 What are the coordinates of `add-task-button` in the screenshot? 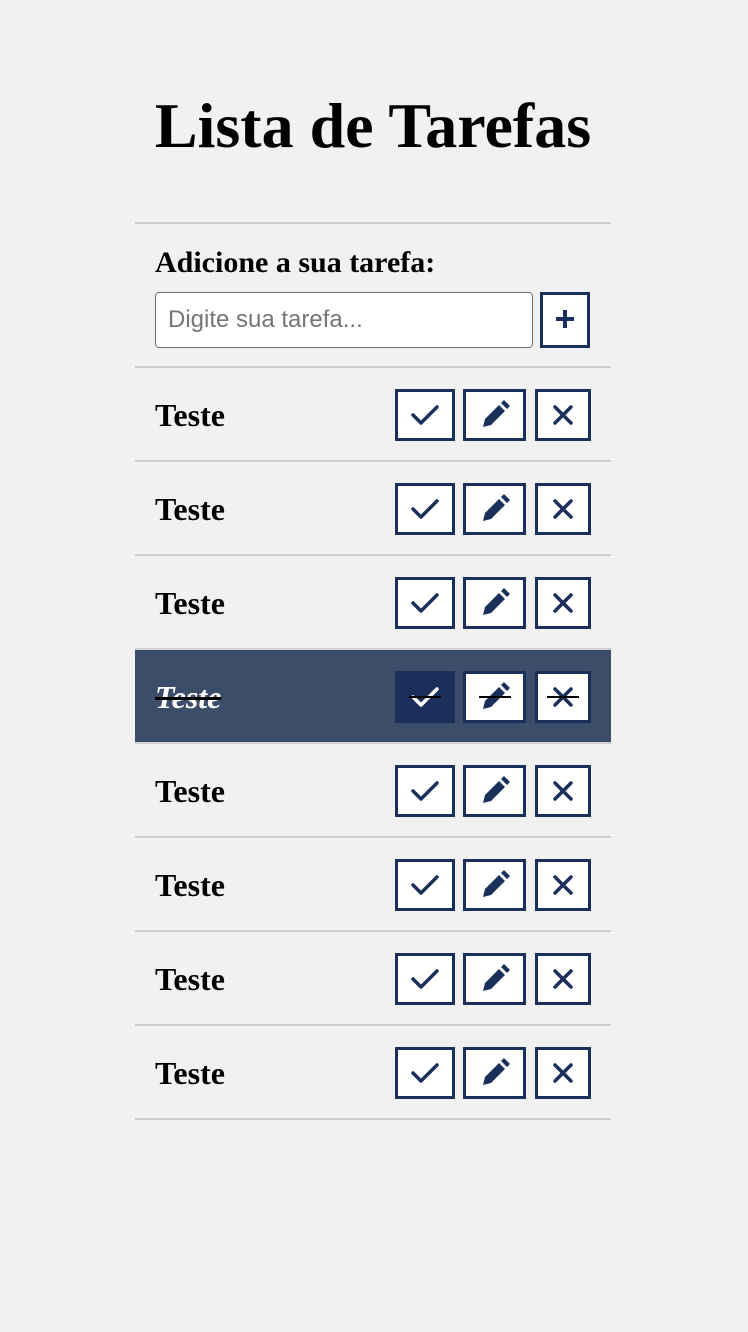 It's located at (565, 320).